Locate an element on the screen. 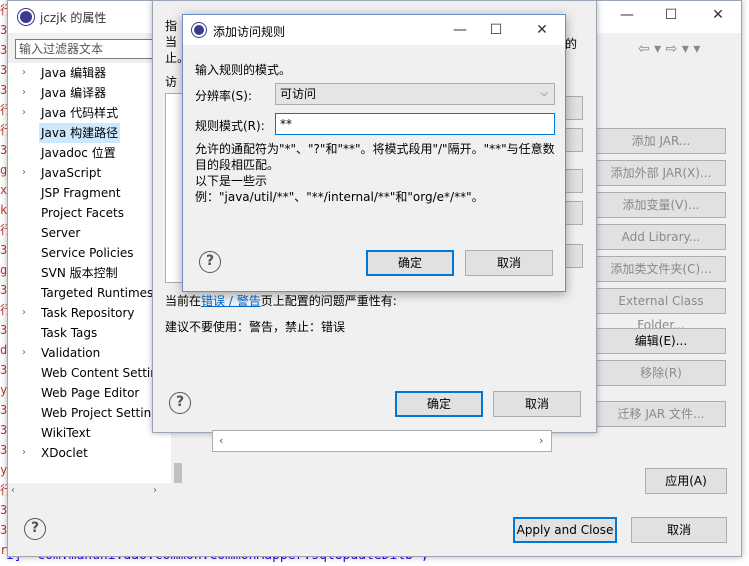 This screenshot has height=566, width=749. severity-config-text: 当前在错误 / 警告页上配置的问题严重性有: is located at coordinates (281, 300).